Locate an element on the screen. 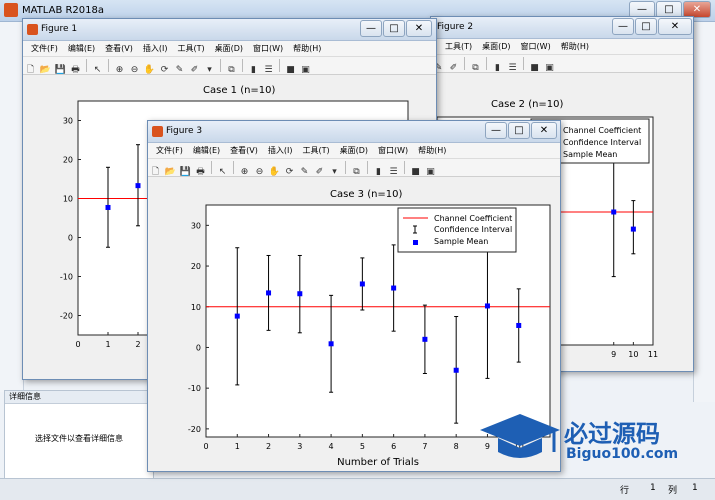  legend-ci: Confidence Interval is located at coordinates (473, 229).